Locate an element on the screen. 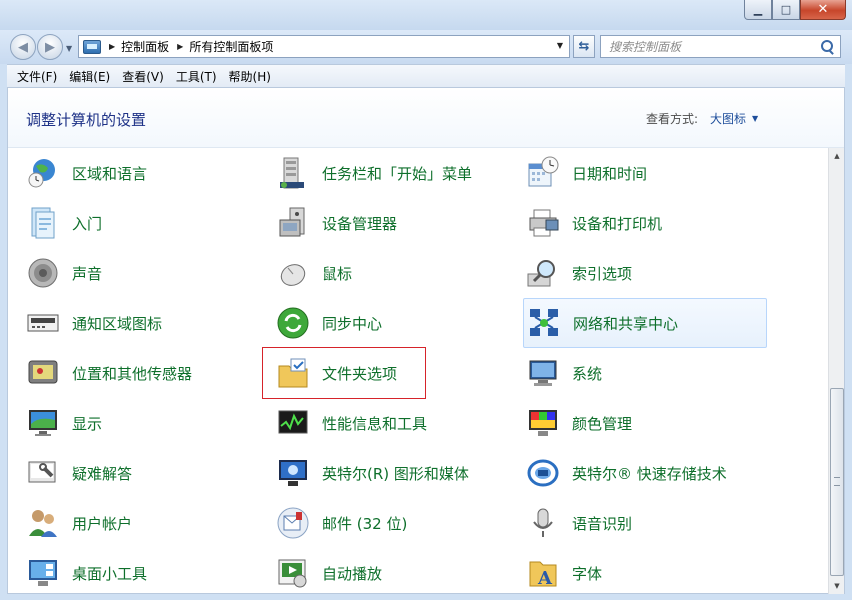 The width and height of the screenshot is (852, 600). item-label: 区域和语言 is located at coordinates (109, 173).